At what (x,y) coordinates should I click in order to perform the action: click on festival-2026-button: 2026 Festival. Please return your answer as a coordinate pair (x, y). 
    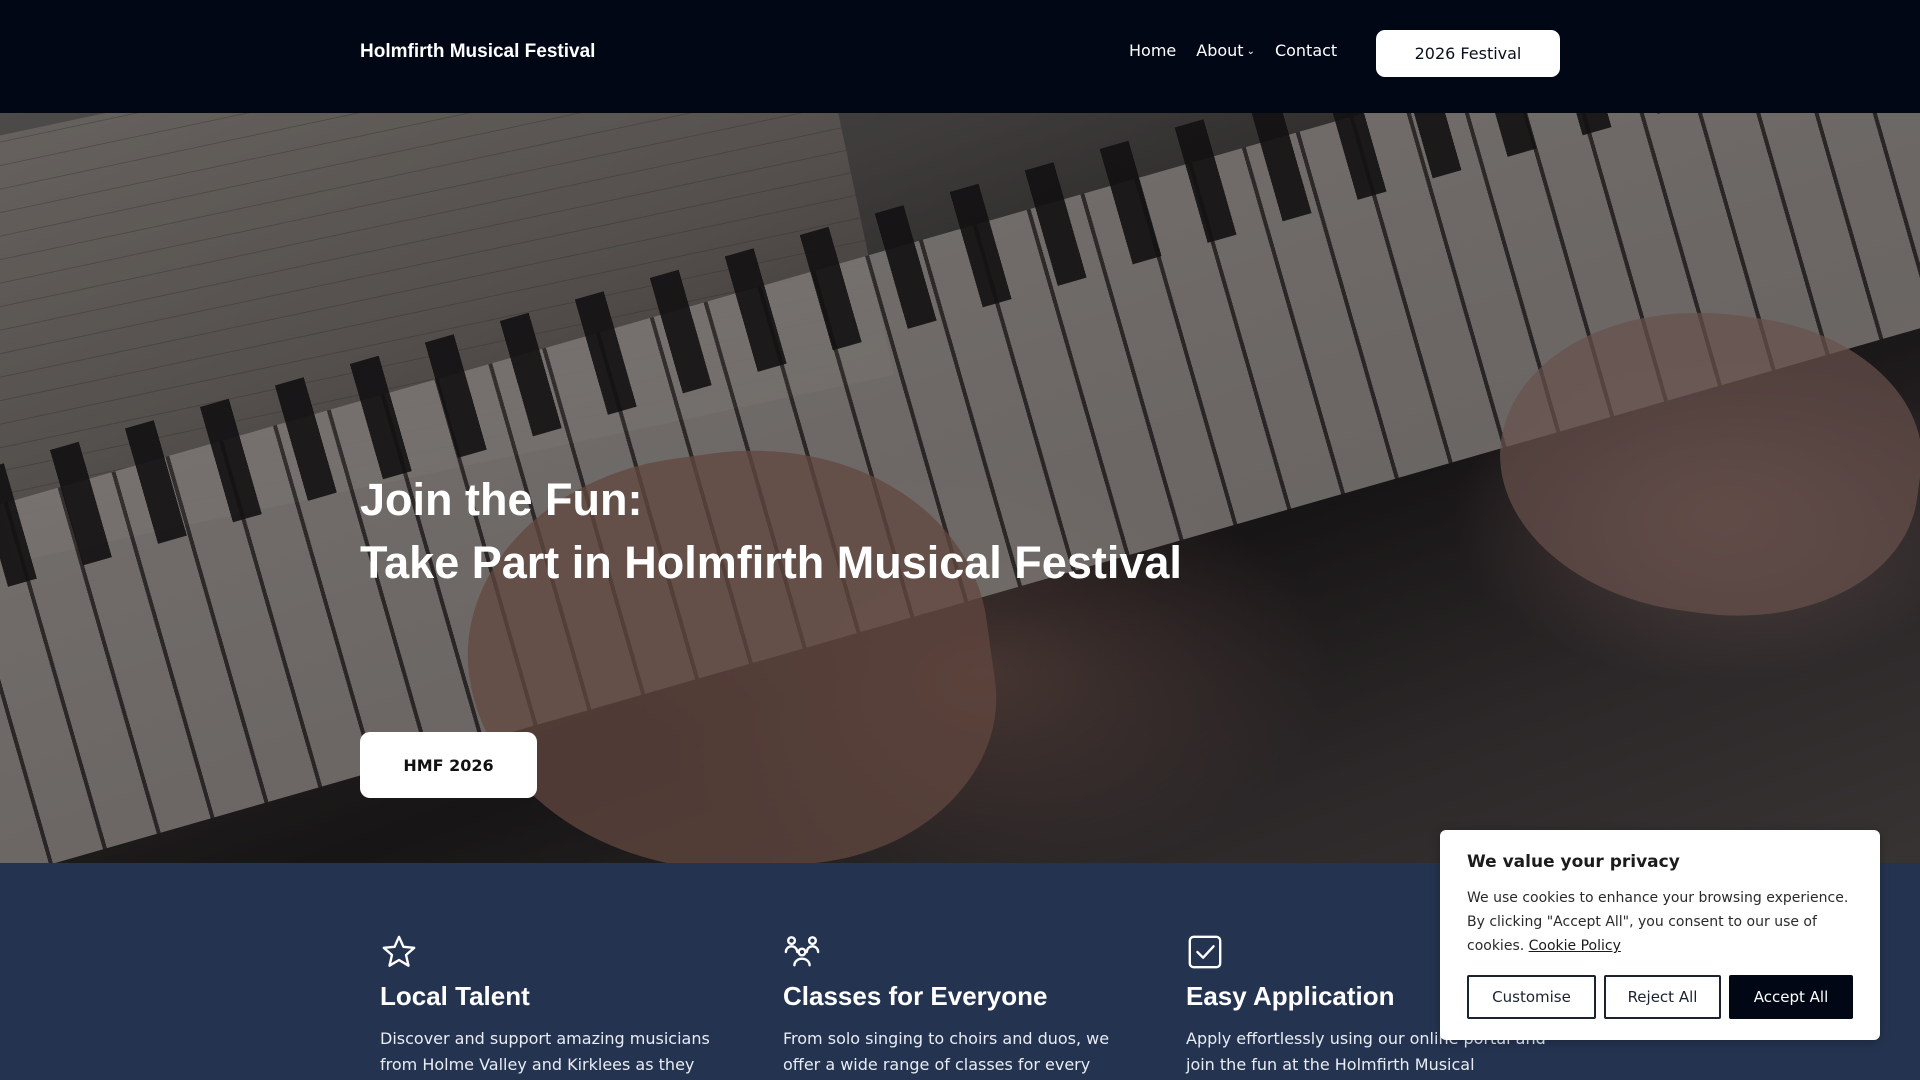
    Looking at the image, I should click on (1468, 53).